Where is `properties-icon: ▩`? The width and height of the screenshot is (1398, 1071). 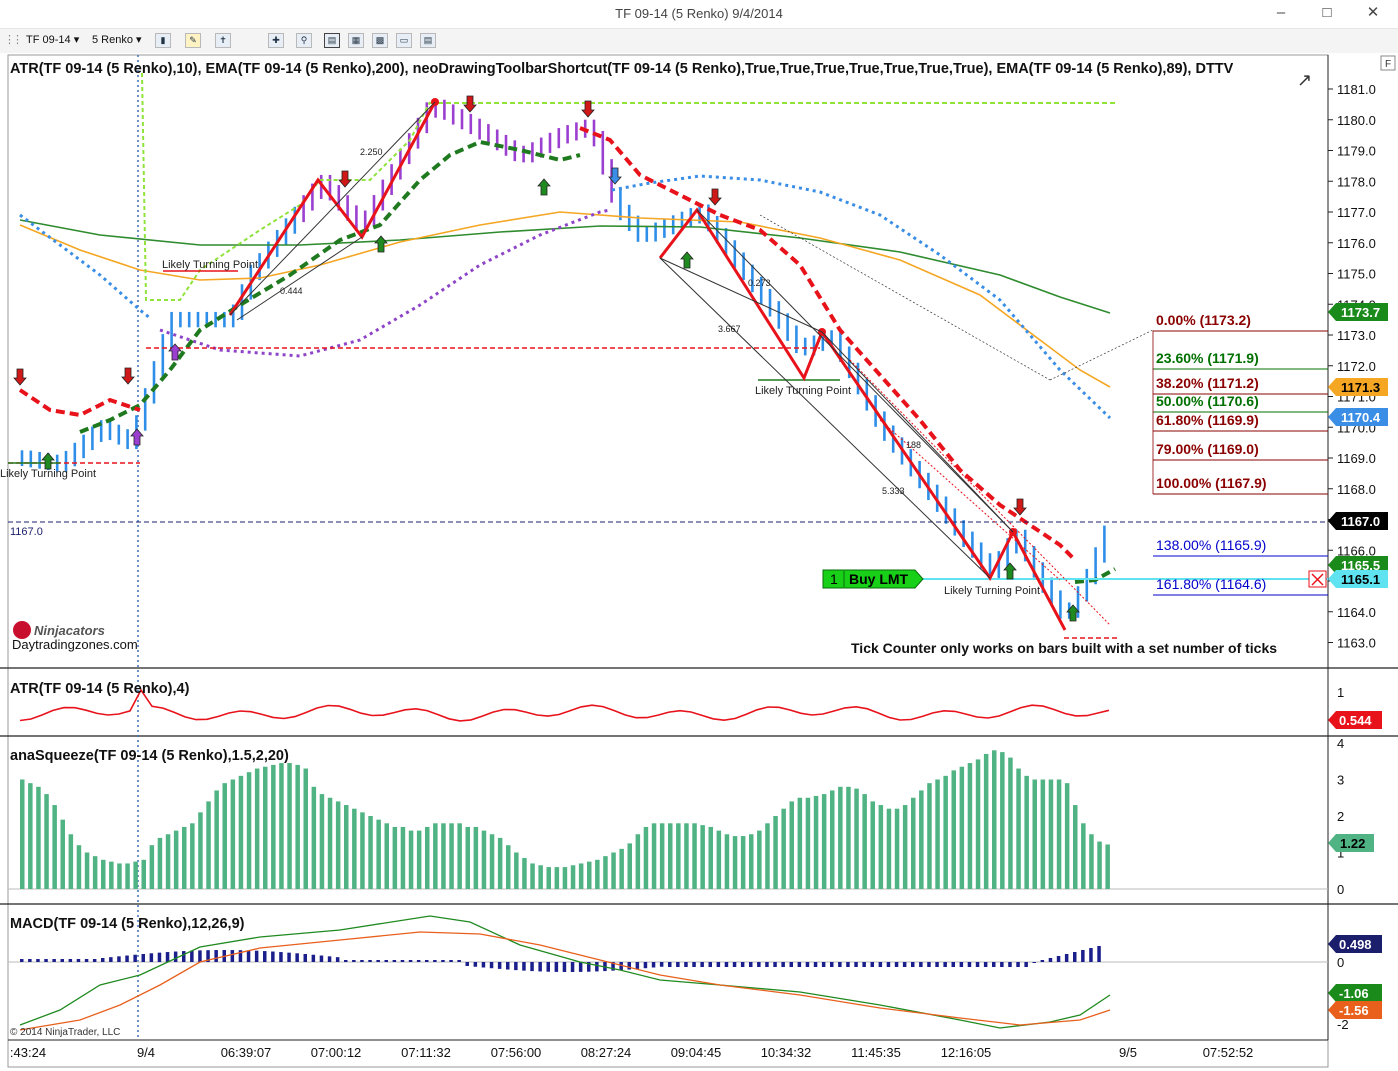
properties-icon: ▩ is located at coordinates (380, 40).